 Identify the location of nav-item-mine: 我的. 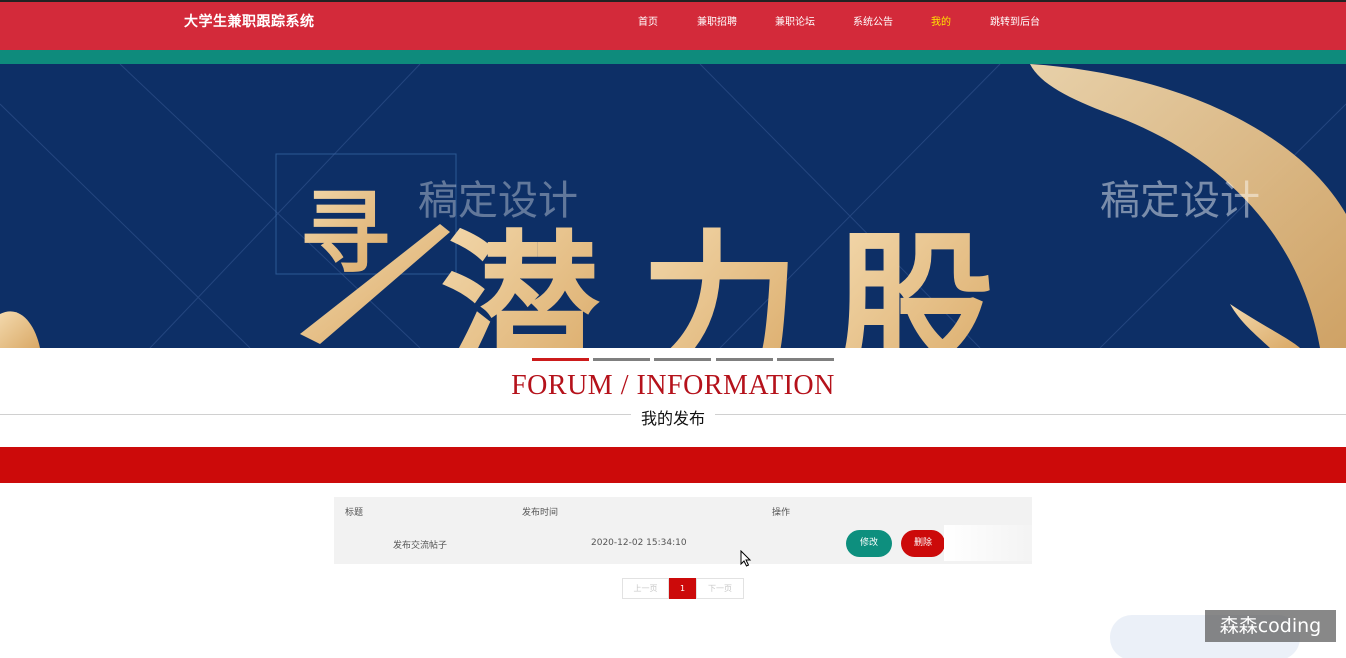
(941, 20).